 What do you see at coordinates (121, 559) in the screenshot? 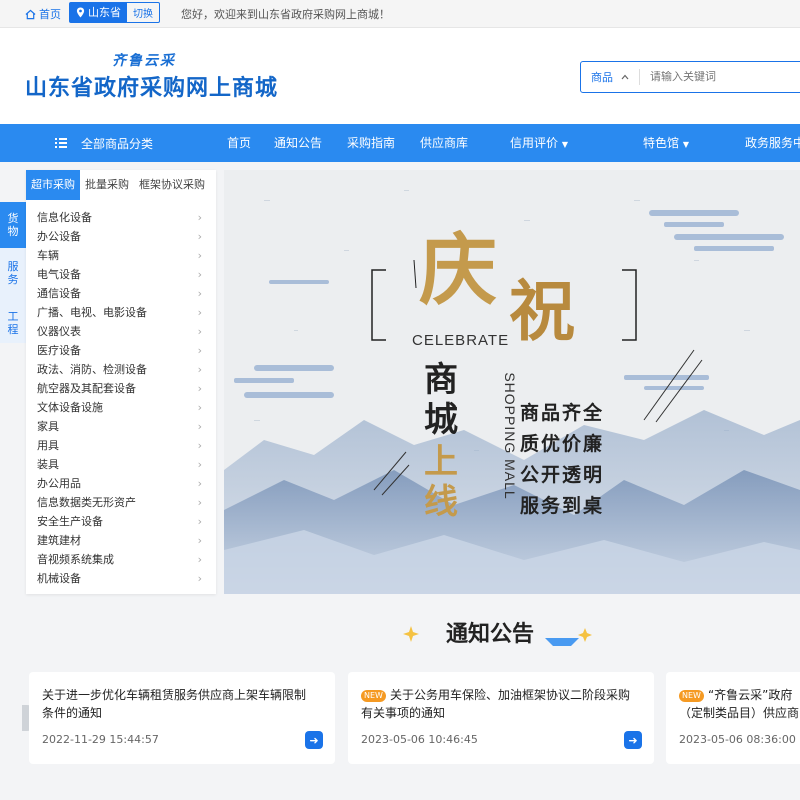
I see `category-item: 音视频系统集成 ›` at bounding box center [121, 559].